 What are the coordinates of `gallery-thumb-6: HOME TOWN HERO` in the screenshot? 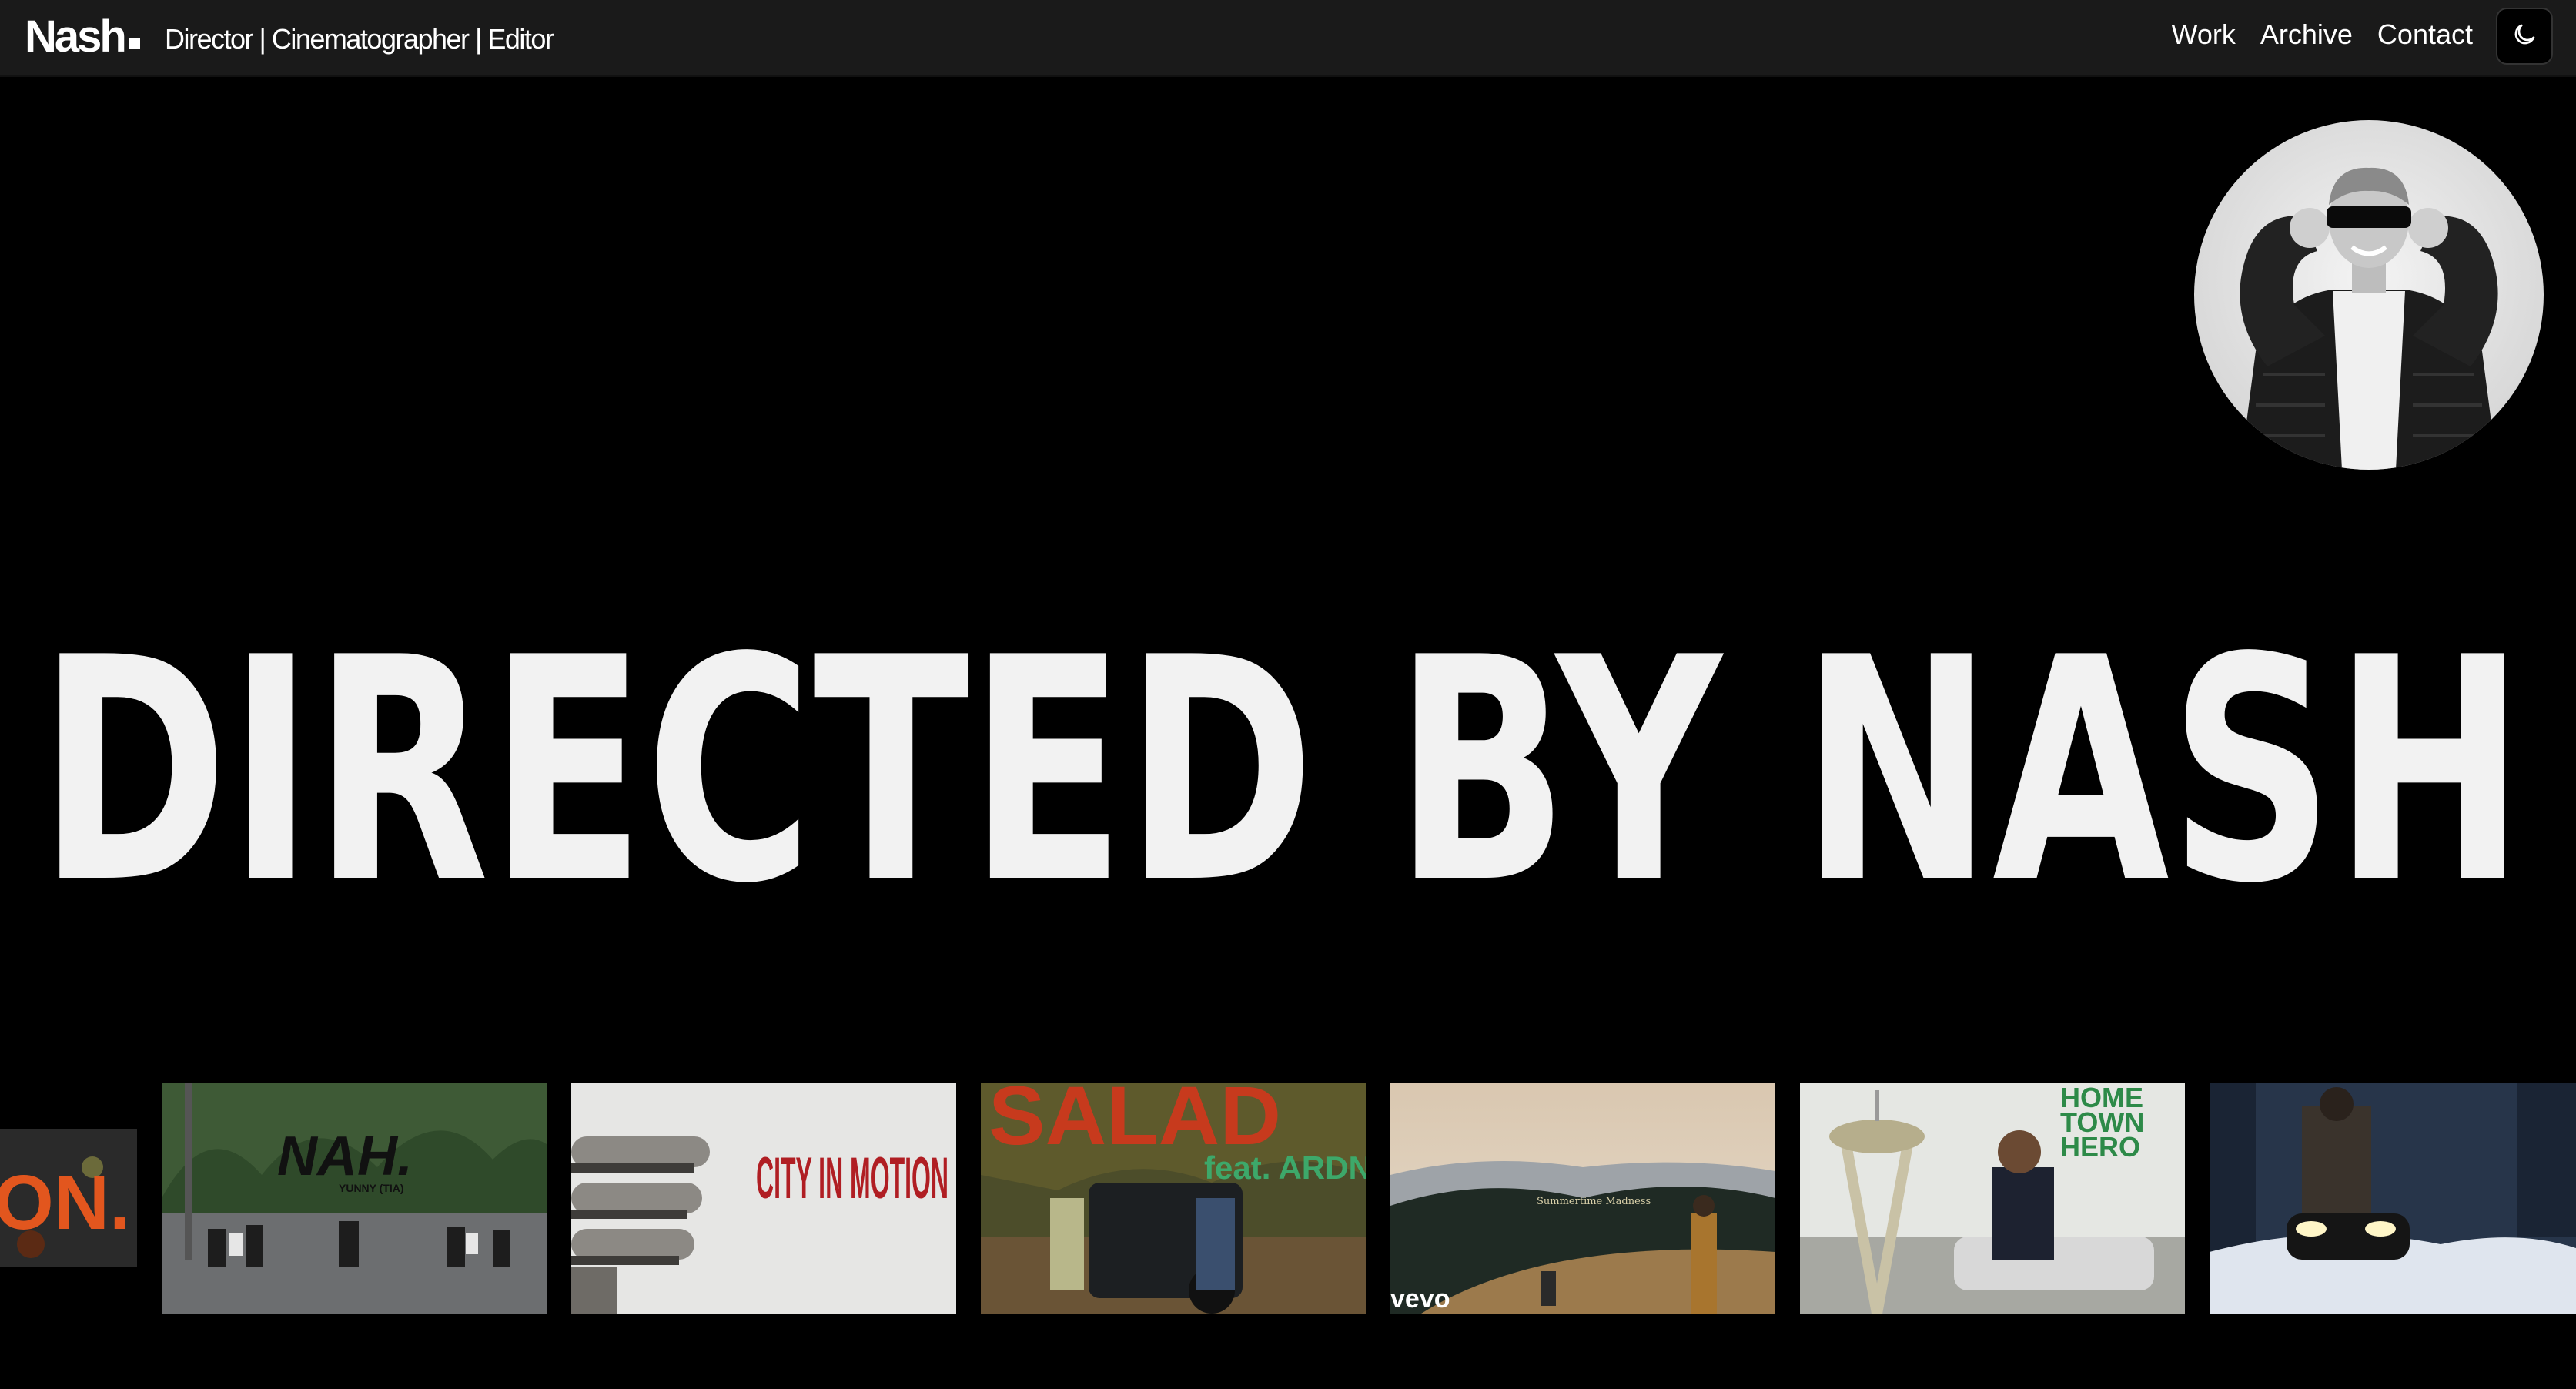 It's located at (1993, 1198).